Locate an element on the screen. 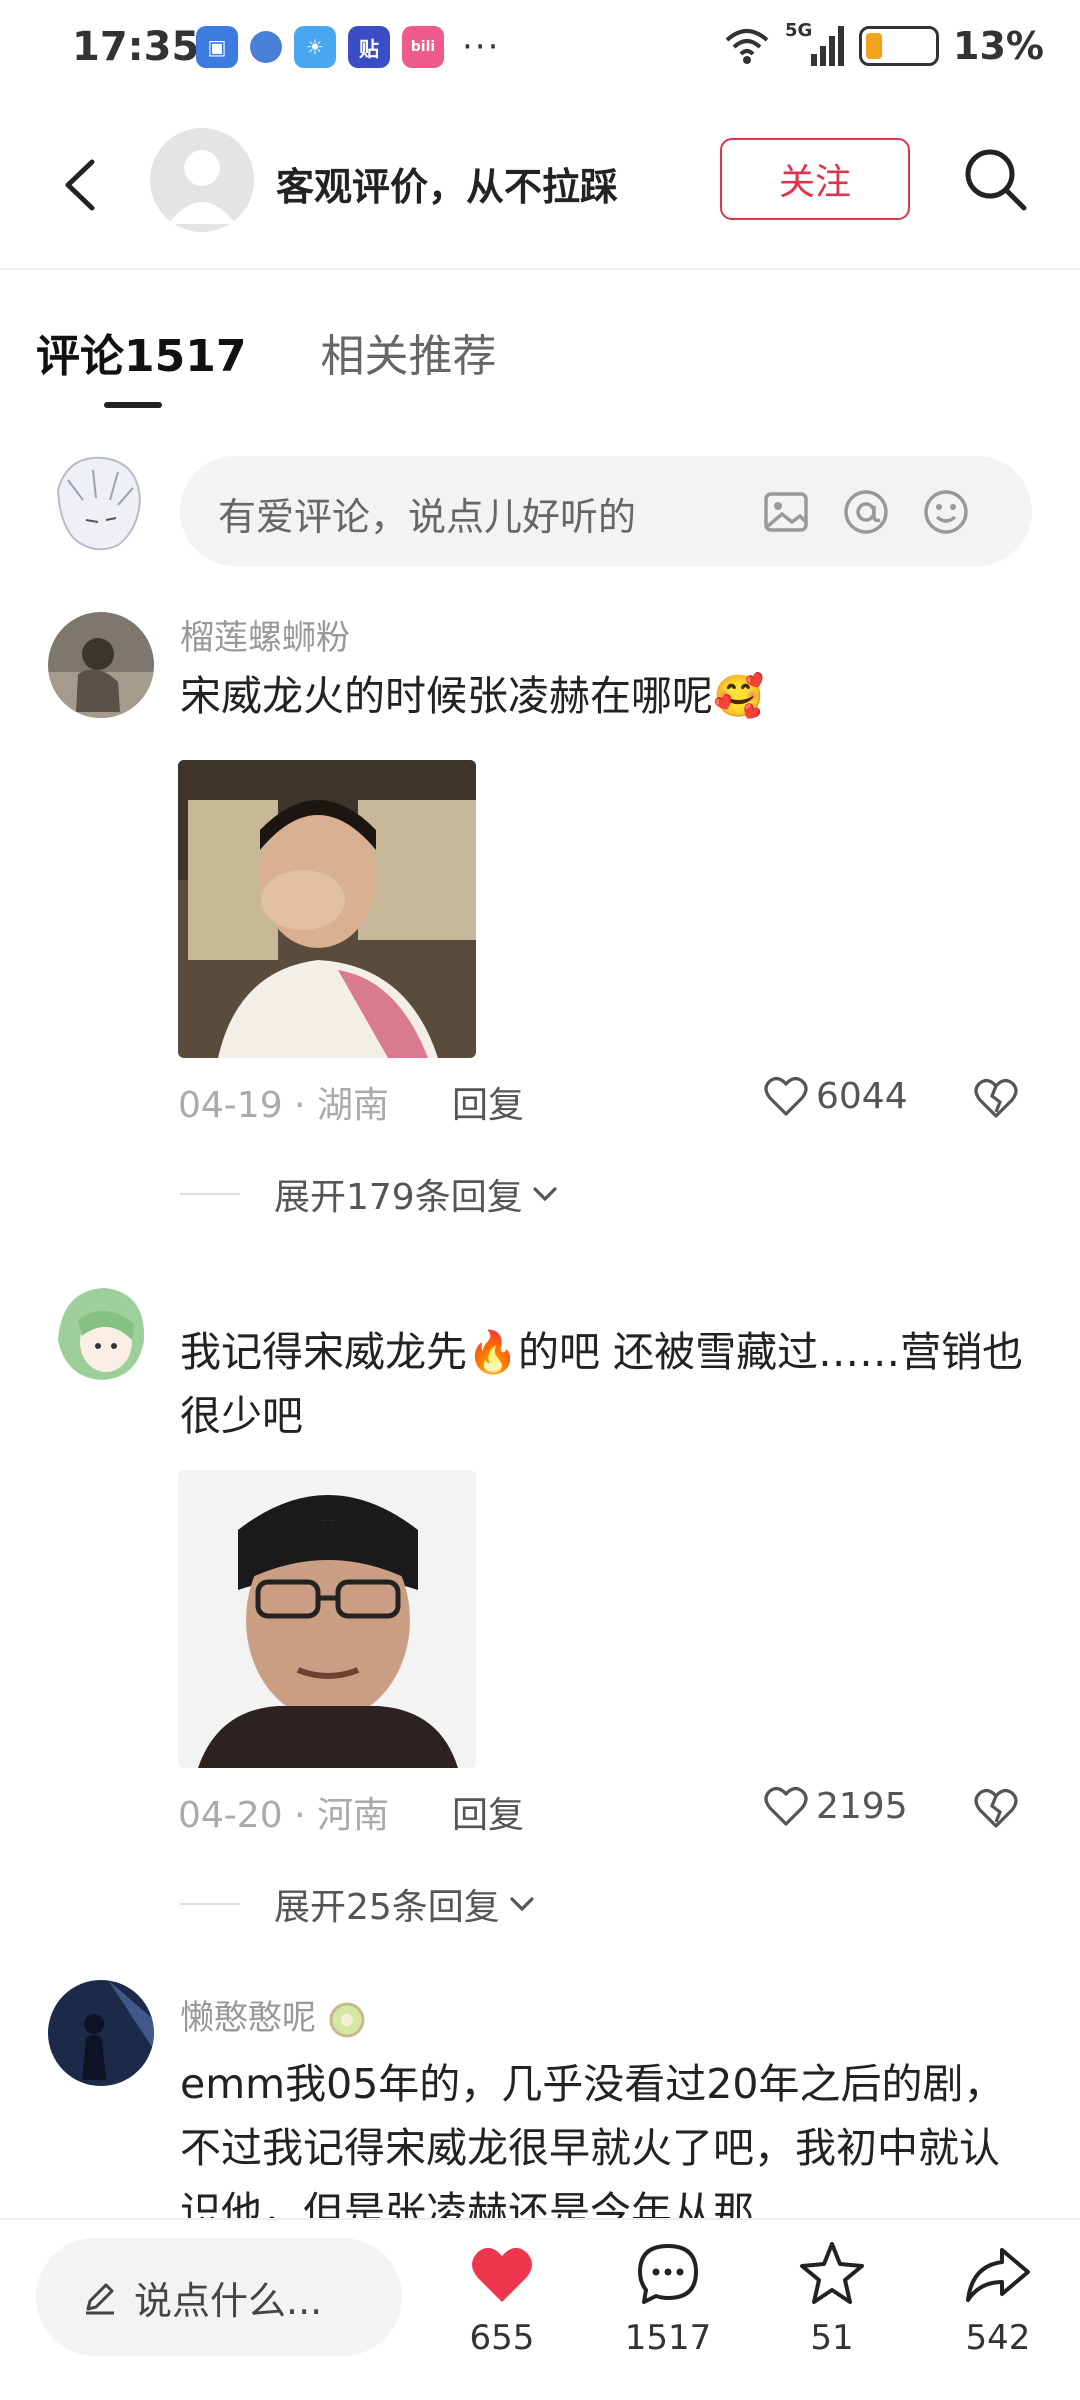 The height and width of the screenshot is (2400, 1080). weather-icon: ☀ is located at coordinates (315, 47).